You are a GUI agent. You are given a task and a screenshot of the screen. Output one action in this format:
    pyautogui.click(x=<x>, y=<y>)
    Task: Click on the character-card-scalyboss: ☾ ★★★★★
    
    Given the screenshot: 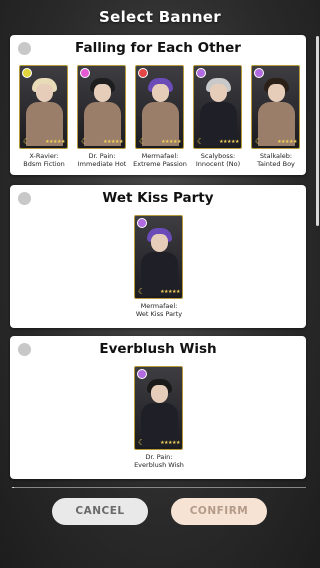 What is the action you would take?
    pyautogui.click(x=217, y=107)
    